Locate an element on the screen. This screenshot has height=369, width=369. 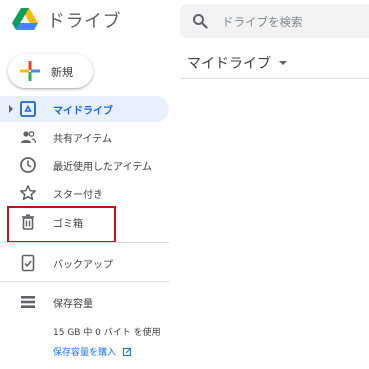
chevron-down-icon is located at coordinates (283, 63).